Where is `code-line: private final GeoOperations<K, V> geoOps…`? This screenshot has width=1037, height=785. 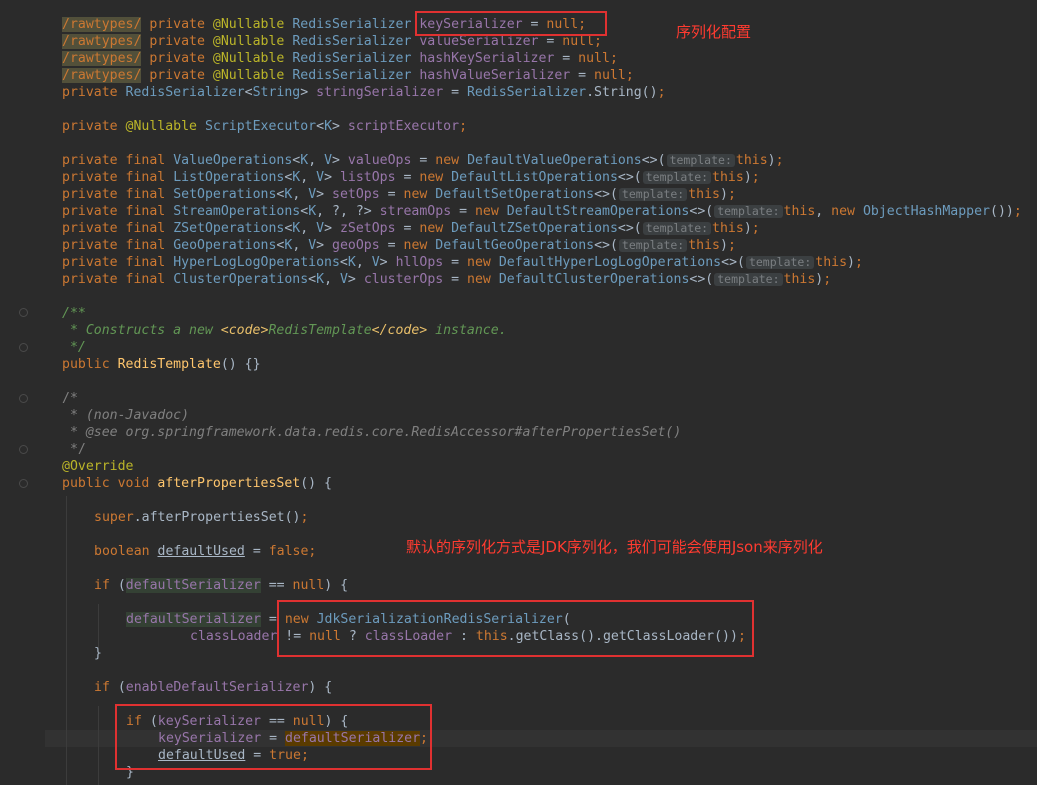
code-line: private final GeoOperations<K, V> geoOps… is located at coordinates (399, 245).